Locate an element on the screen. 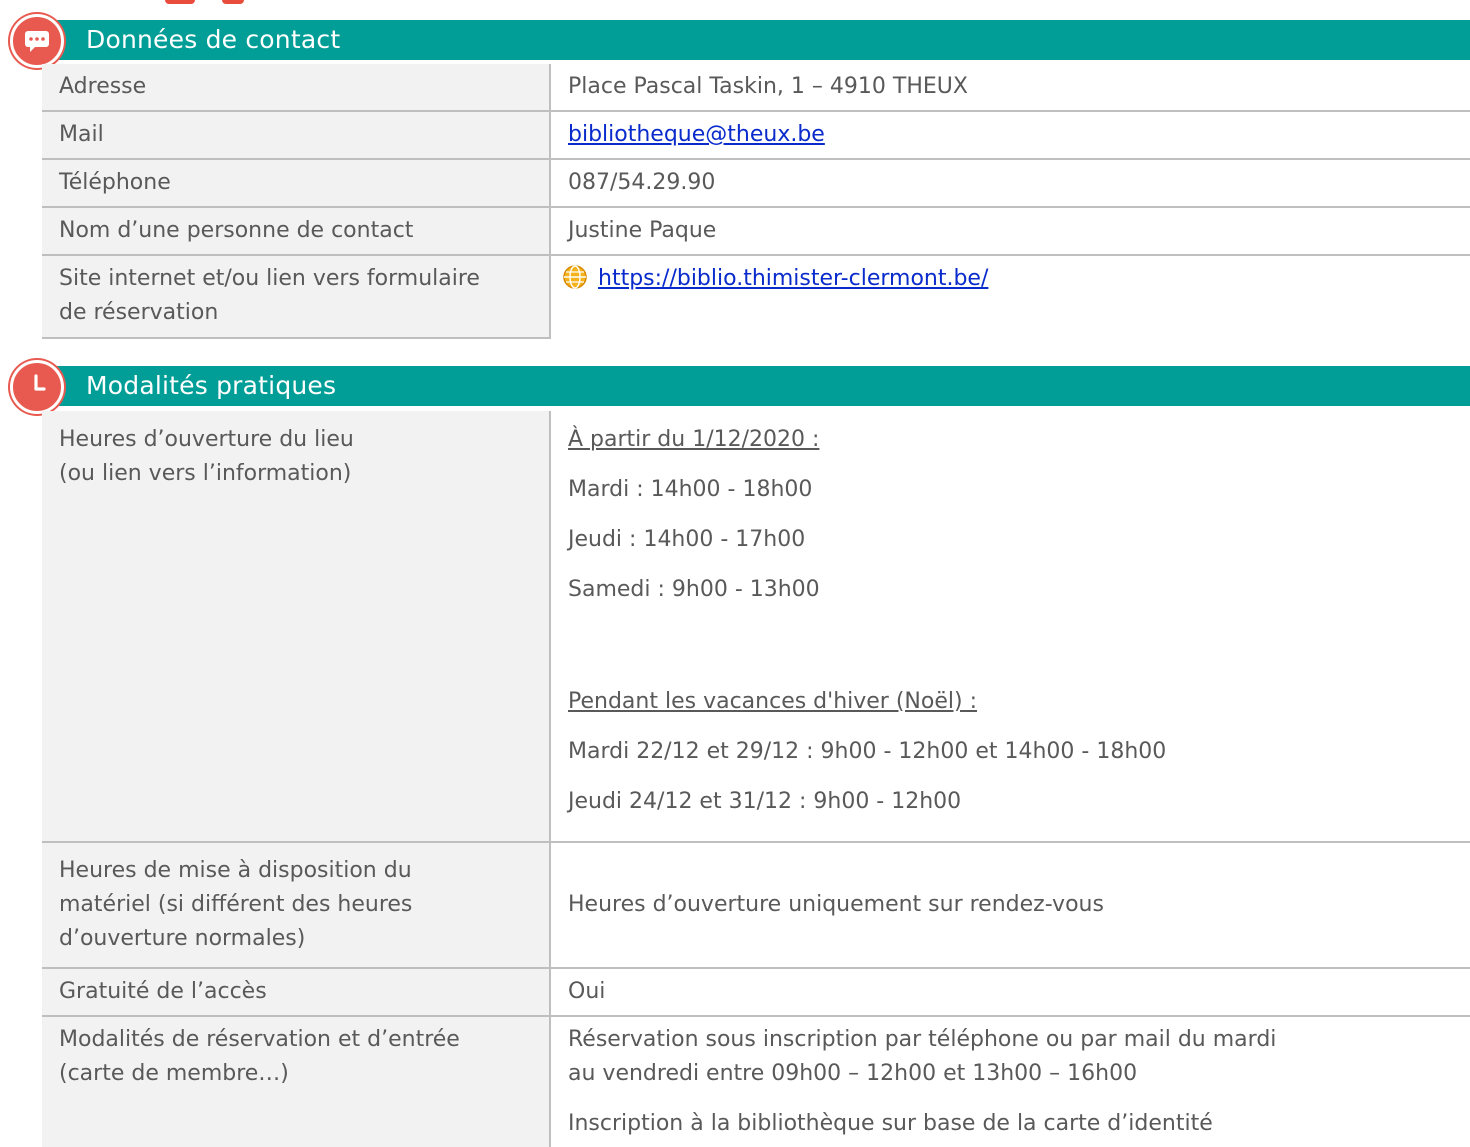 The height and width of the screenshot is (1147, 1470). hours-heading: Pendant les vacances d'hiver (Noël) : is located at coordinates (772, 701).